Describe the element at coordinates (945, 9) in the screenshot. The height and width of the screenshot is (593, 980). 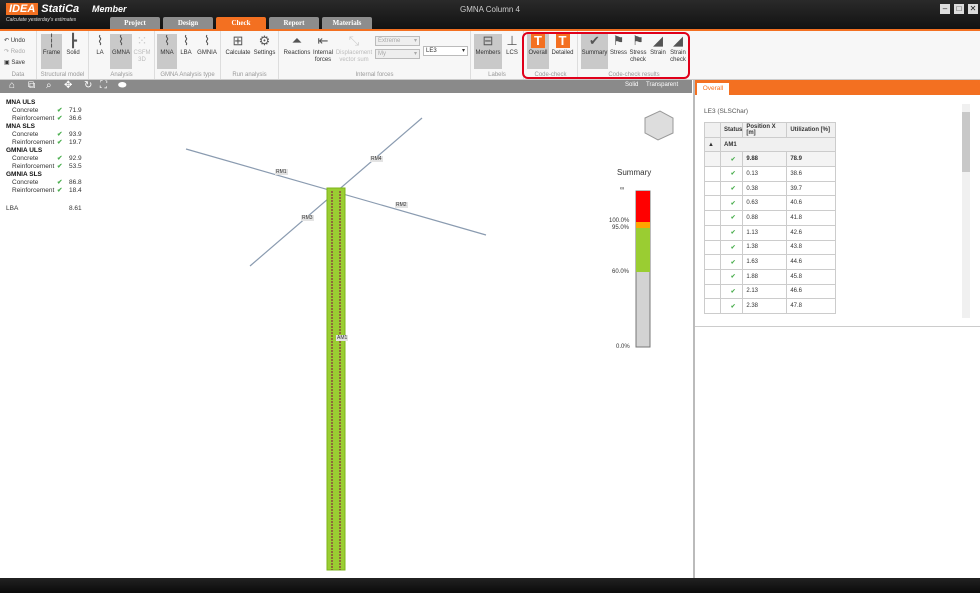
I see `minimize-button: –` at that location.